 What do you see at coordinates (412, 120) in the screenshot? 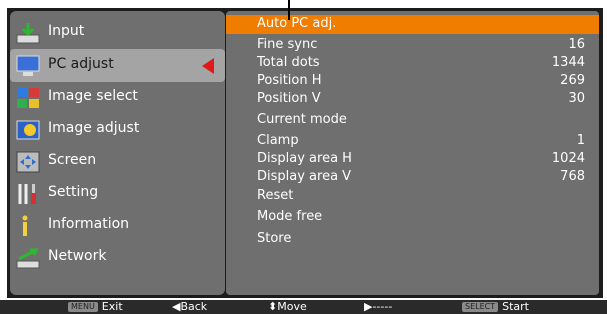
I see `row-current-mode: Current mode` at bounding box center [412, 120].